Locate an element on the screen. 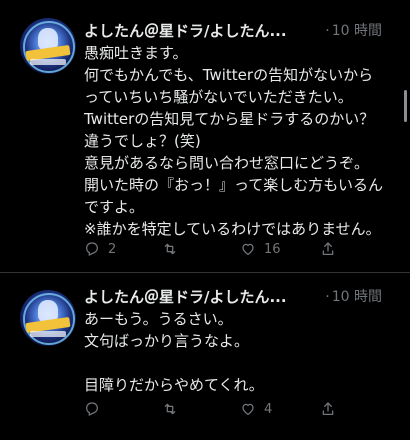  tweet-text-line is located at coordinates (244, 363).